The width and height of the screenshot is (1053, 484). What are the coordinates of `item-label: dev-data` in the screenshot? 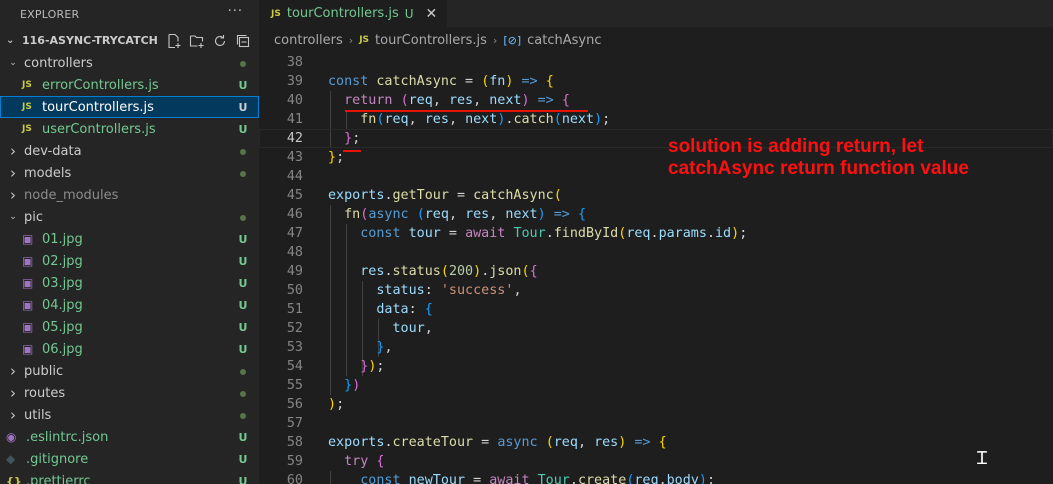 It's located at (53, 151).